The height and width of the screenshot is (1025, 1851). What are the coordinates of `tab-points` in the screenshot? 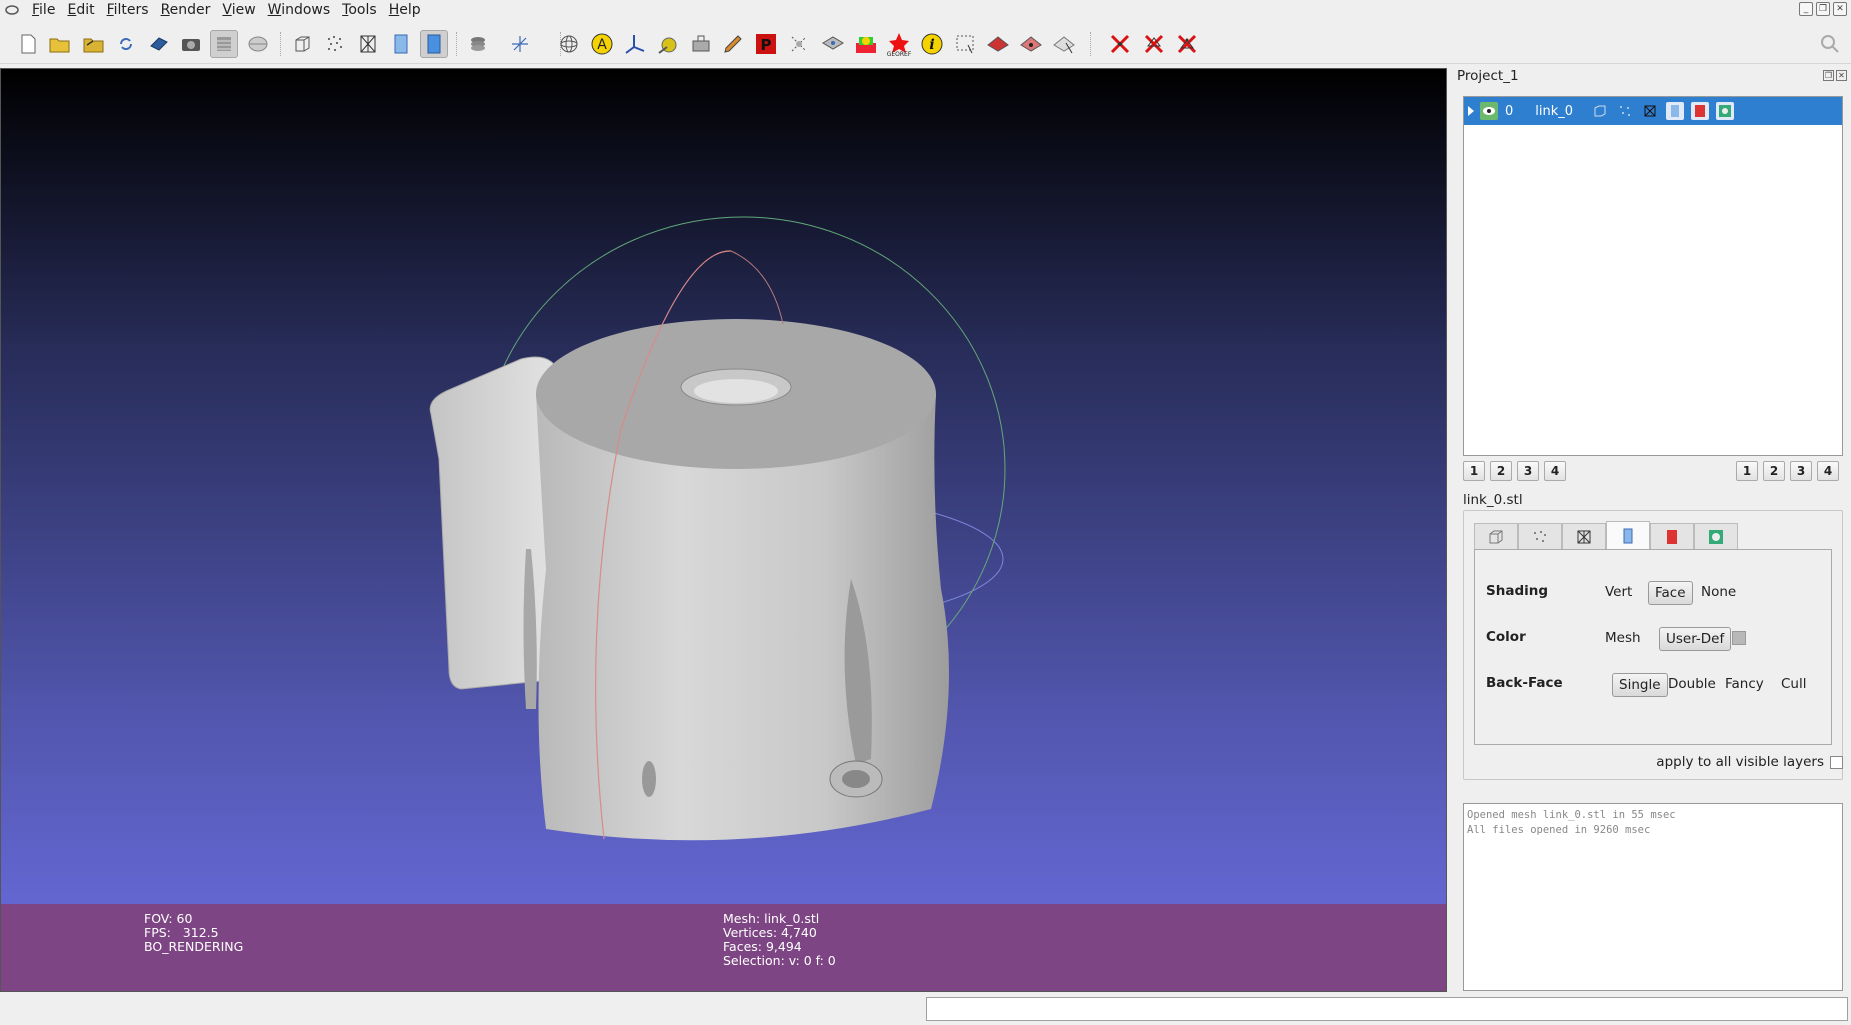 It's located at (1540, 536).